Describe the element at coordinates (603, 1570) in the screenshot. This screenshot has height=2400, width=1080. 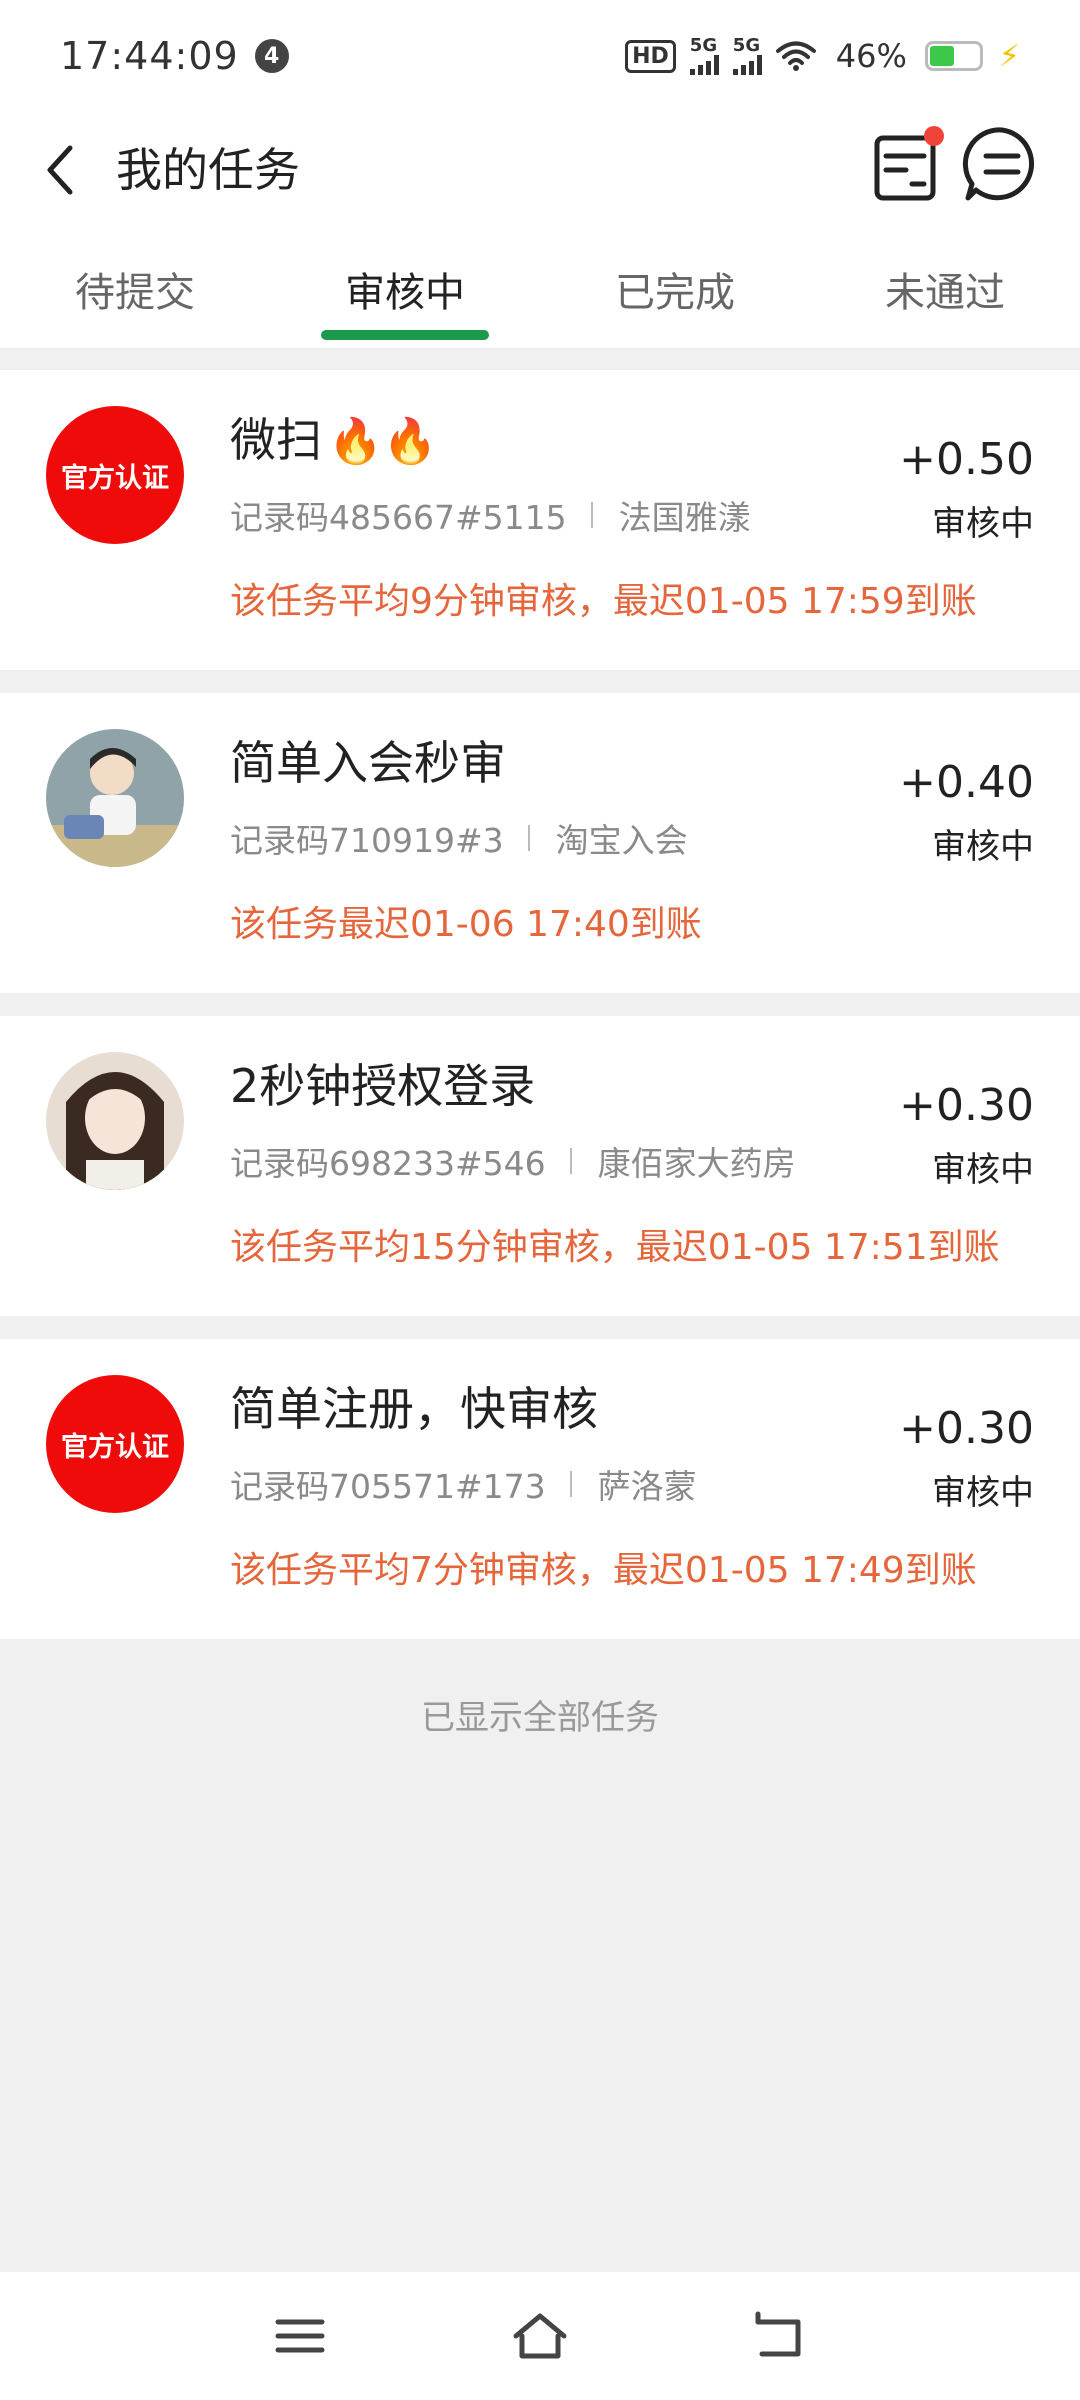
I see `task-note: 该任务平均7分钟审核，最迟01-05 17:49到账` at that location.